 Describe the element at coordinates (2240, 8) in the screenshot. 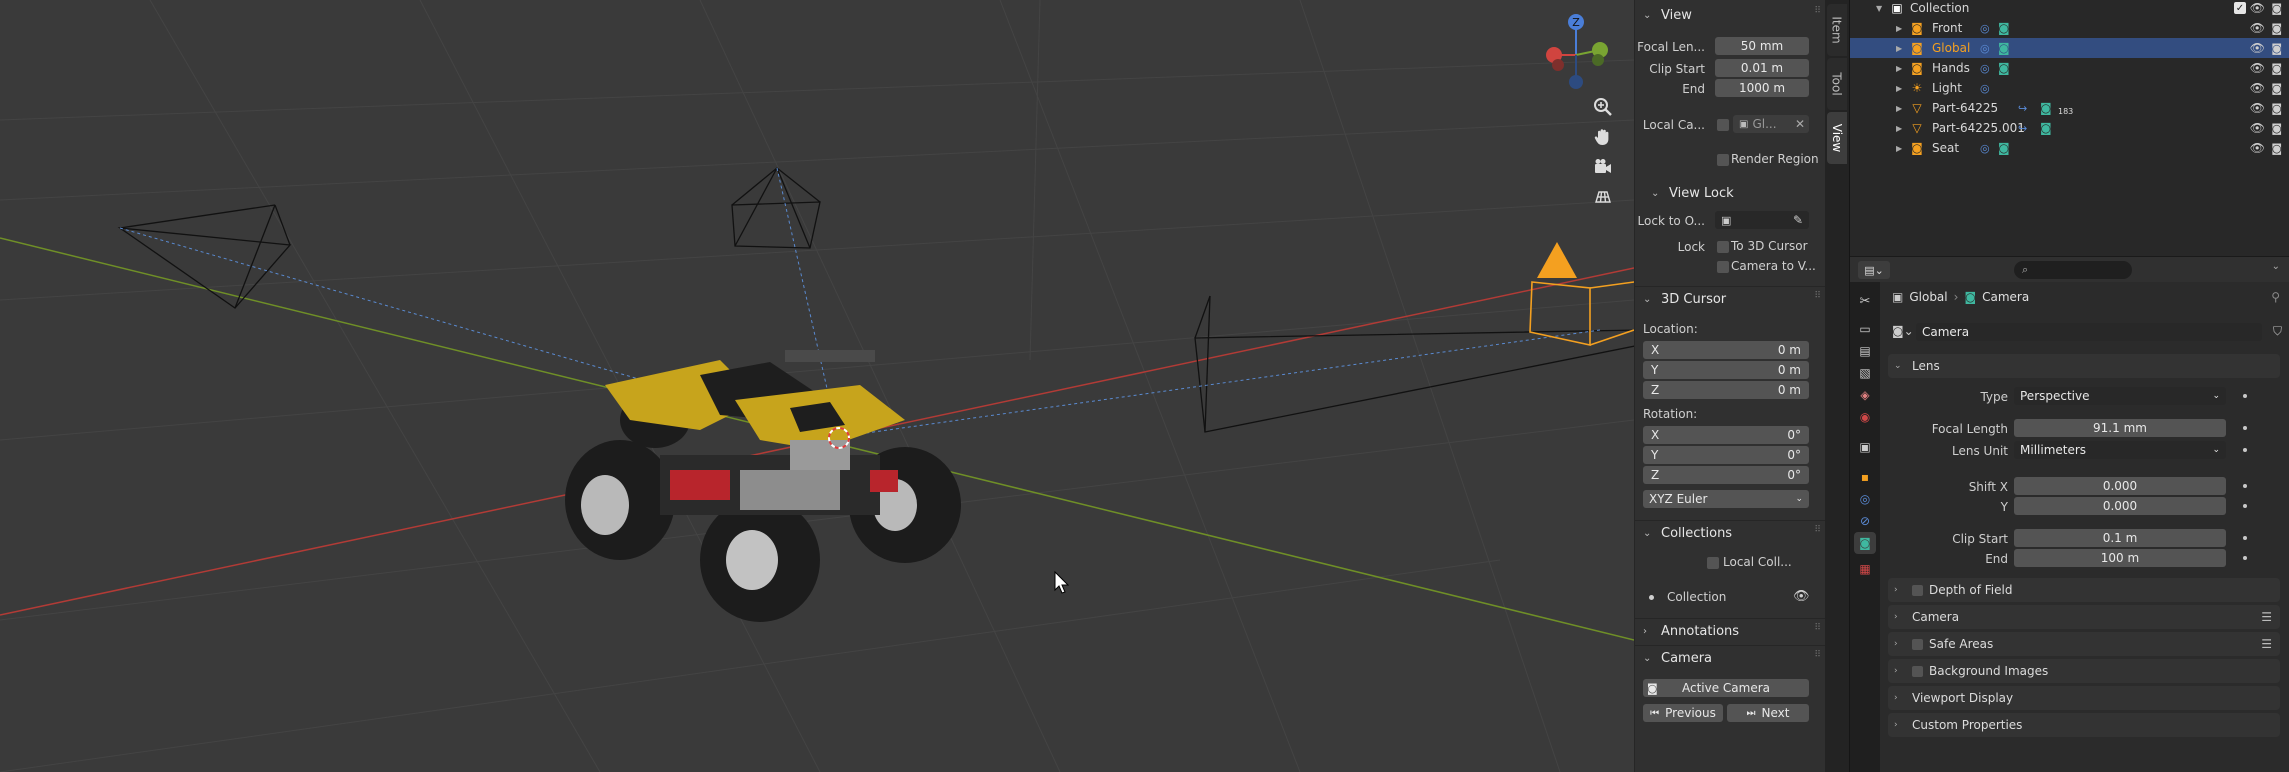

I see `include-checkbox: ✓` at that location.